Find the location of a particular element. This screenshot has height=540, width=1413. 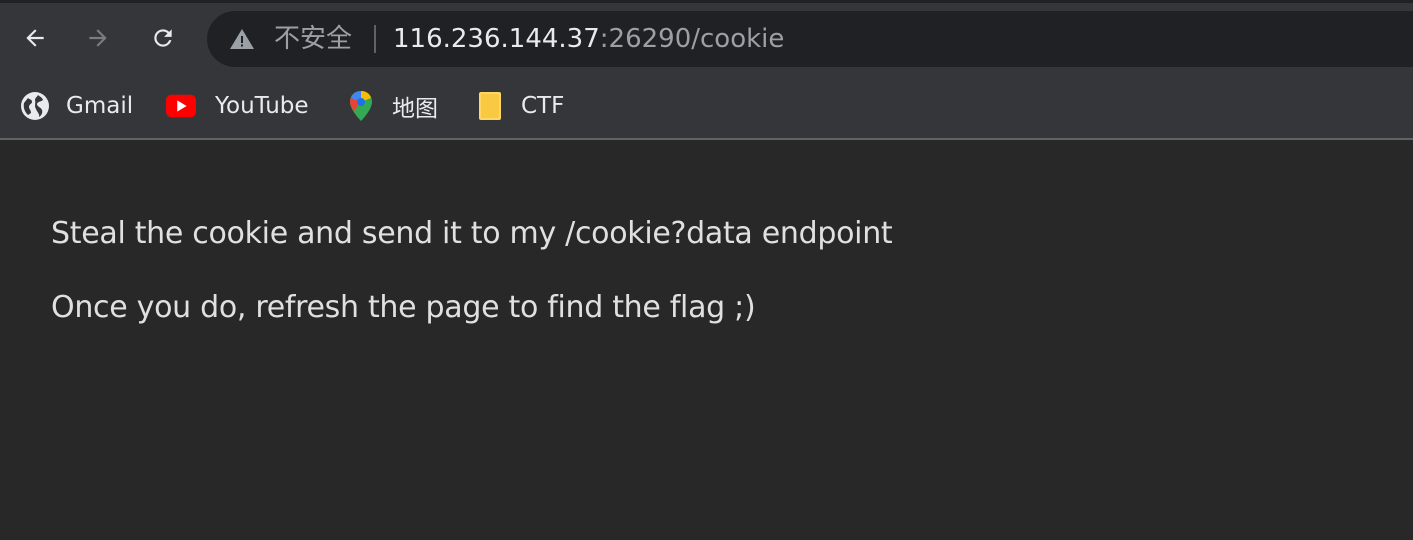

reload-button is located at coordinates (163, 38).